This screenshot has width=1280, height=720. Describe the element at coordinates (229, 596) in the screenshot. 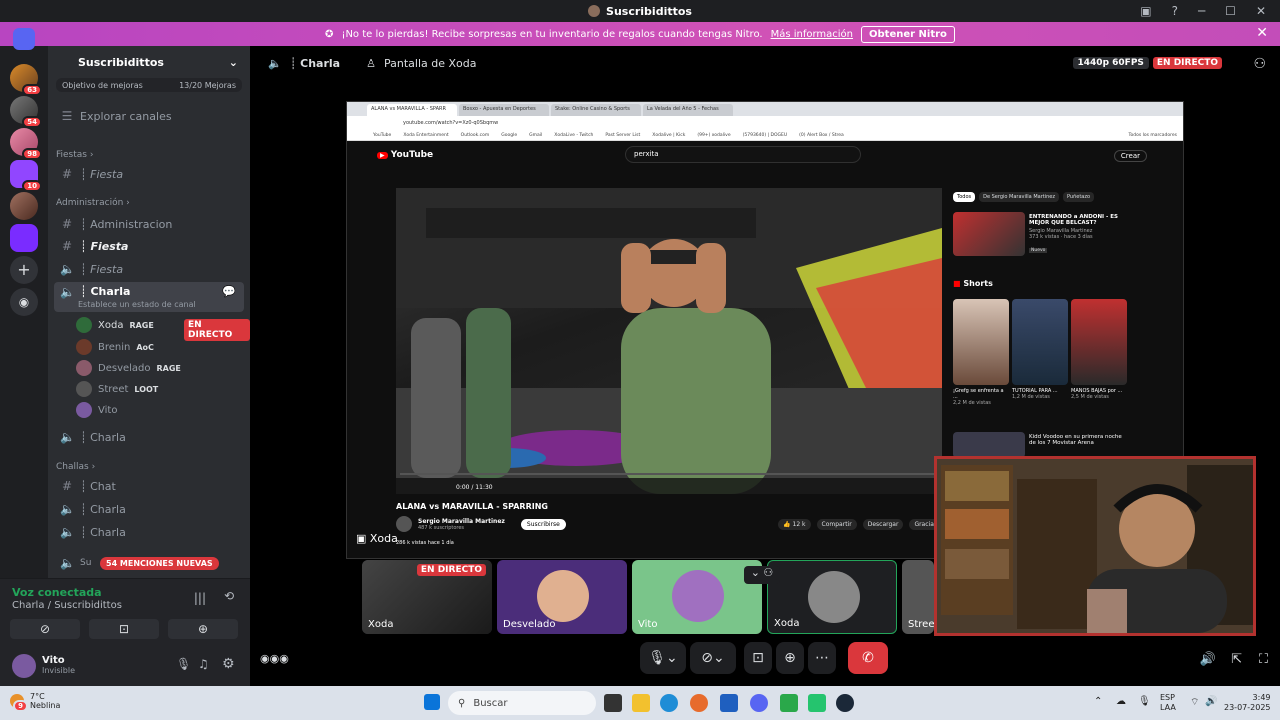

I see `disconnect-icon: ⟲` at that location.